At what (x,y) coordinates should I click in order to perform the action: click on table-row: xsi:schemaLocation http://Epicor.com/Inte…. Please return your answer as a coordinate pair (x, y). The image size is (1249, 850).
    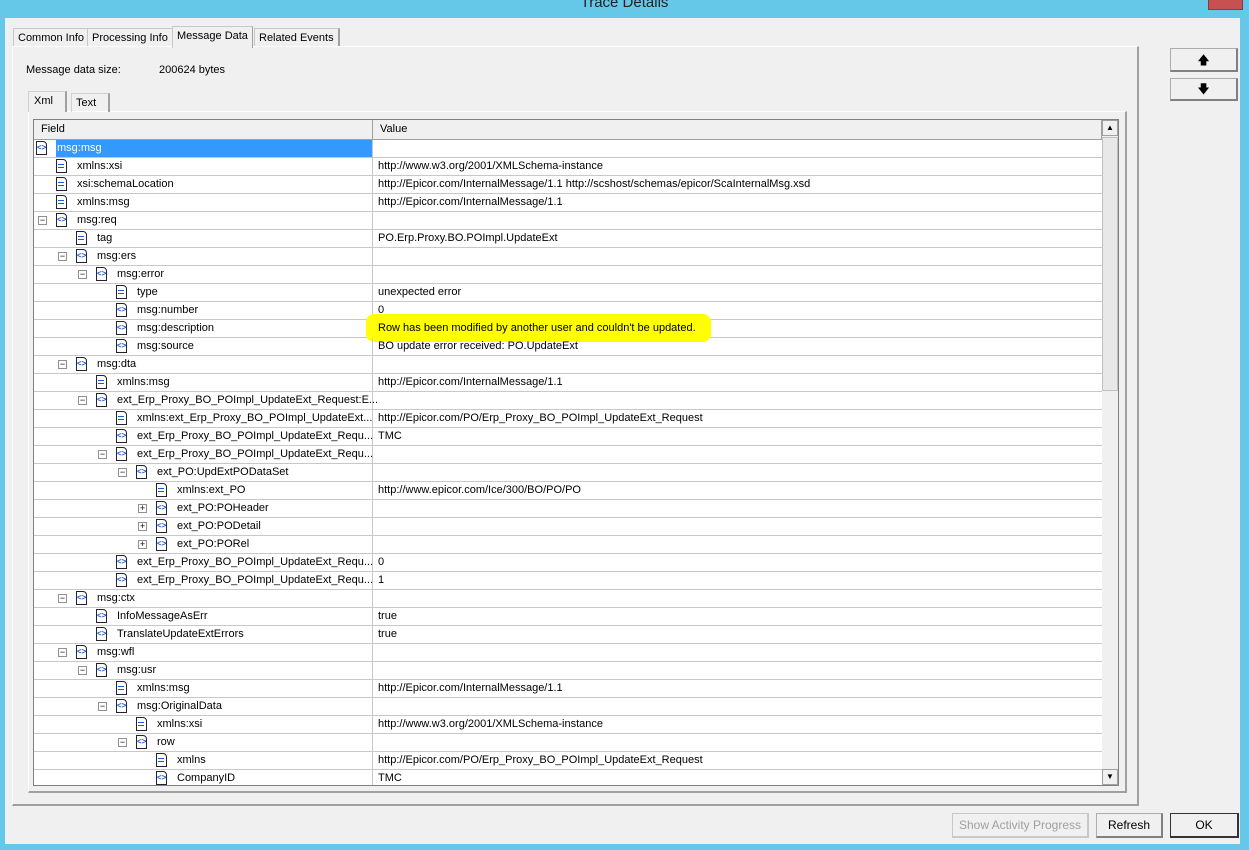
    Looking at the image, I should click on (568, 185).